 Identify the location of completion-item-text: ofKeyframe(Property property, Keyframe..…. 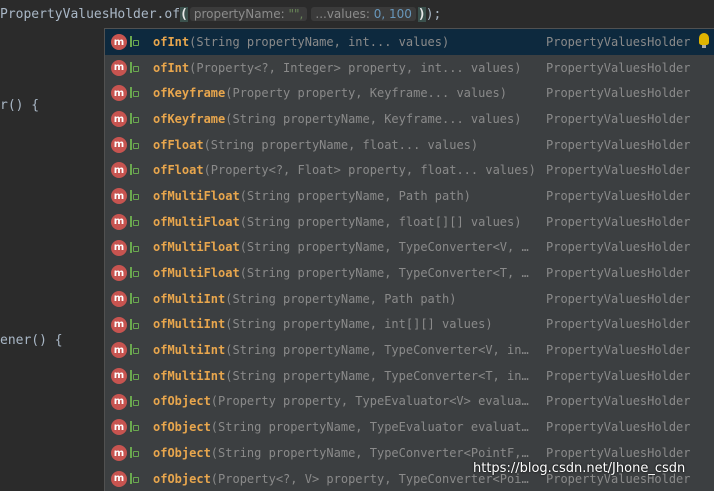
(330, 93).